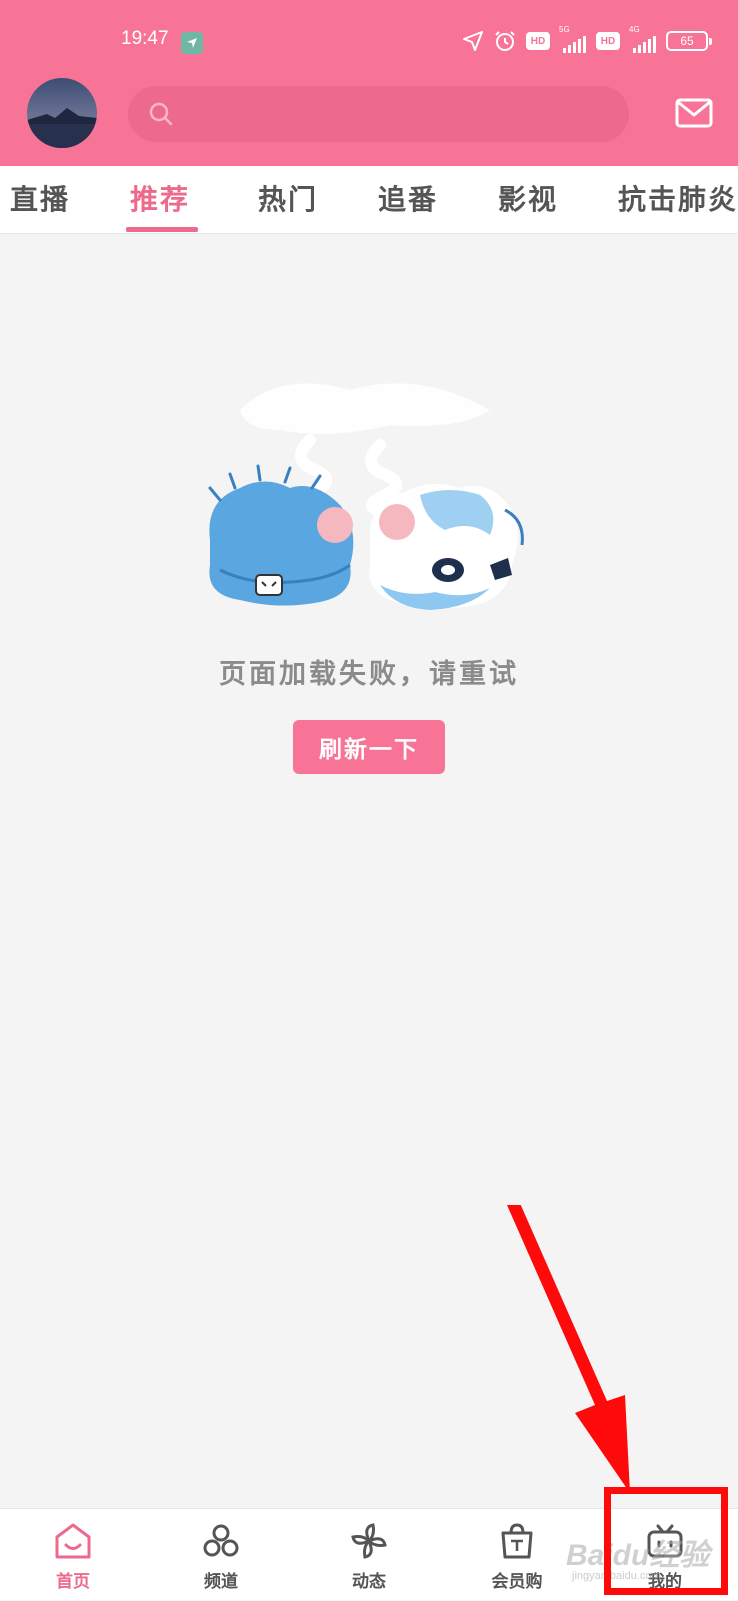 The width and height of the screenshot is (738, 1601). Describe the element at coordinates (162, 229) in the screenshot. I see `tab-active-indicator` at that location.